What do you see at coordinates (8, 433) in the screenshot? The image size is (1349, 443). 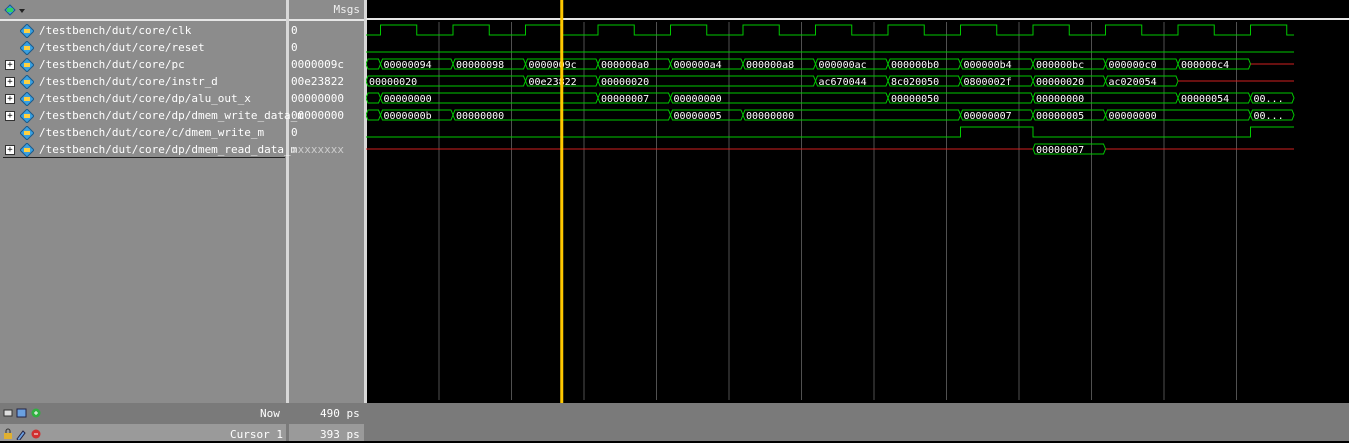 I see `lock-icon` at bounding box center [8, 433].